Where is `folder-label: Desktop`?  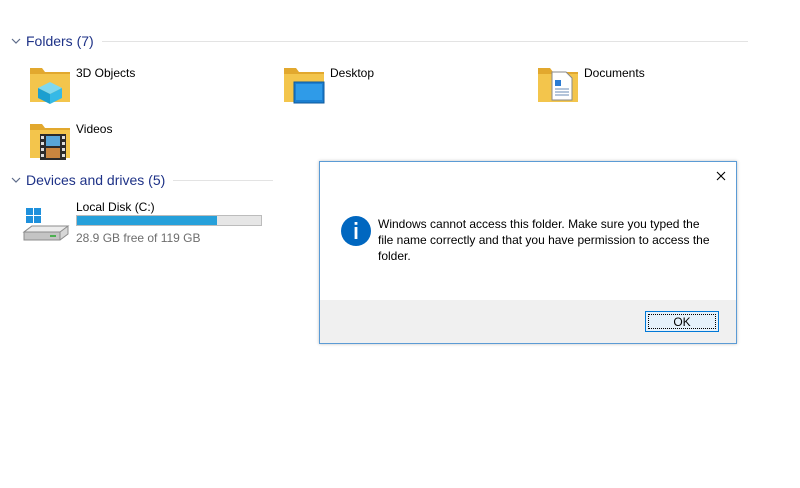
folder-label: Desktop is located at coordinates (352, 73).